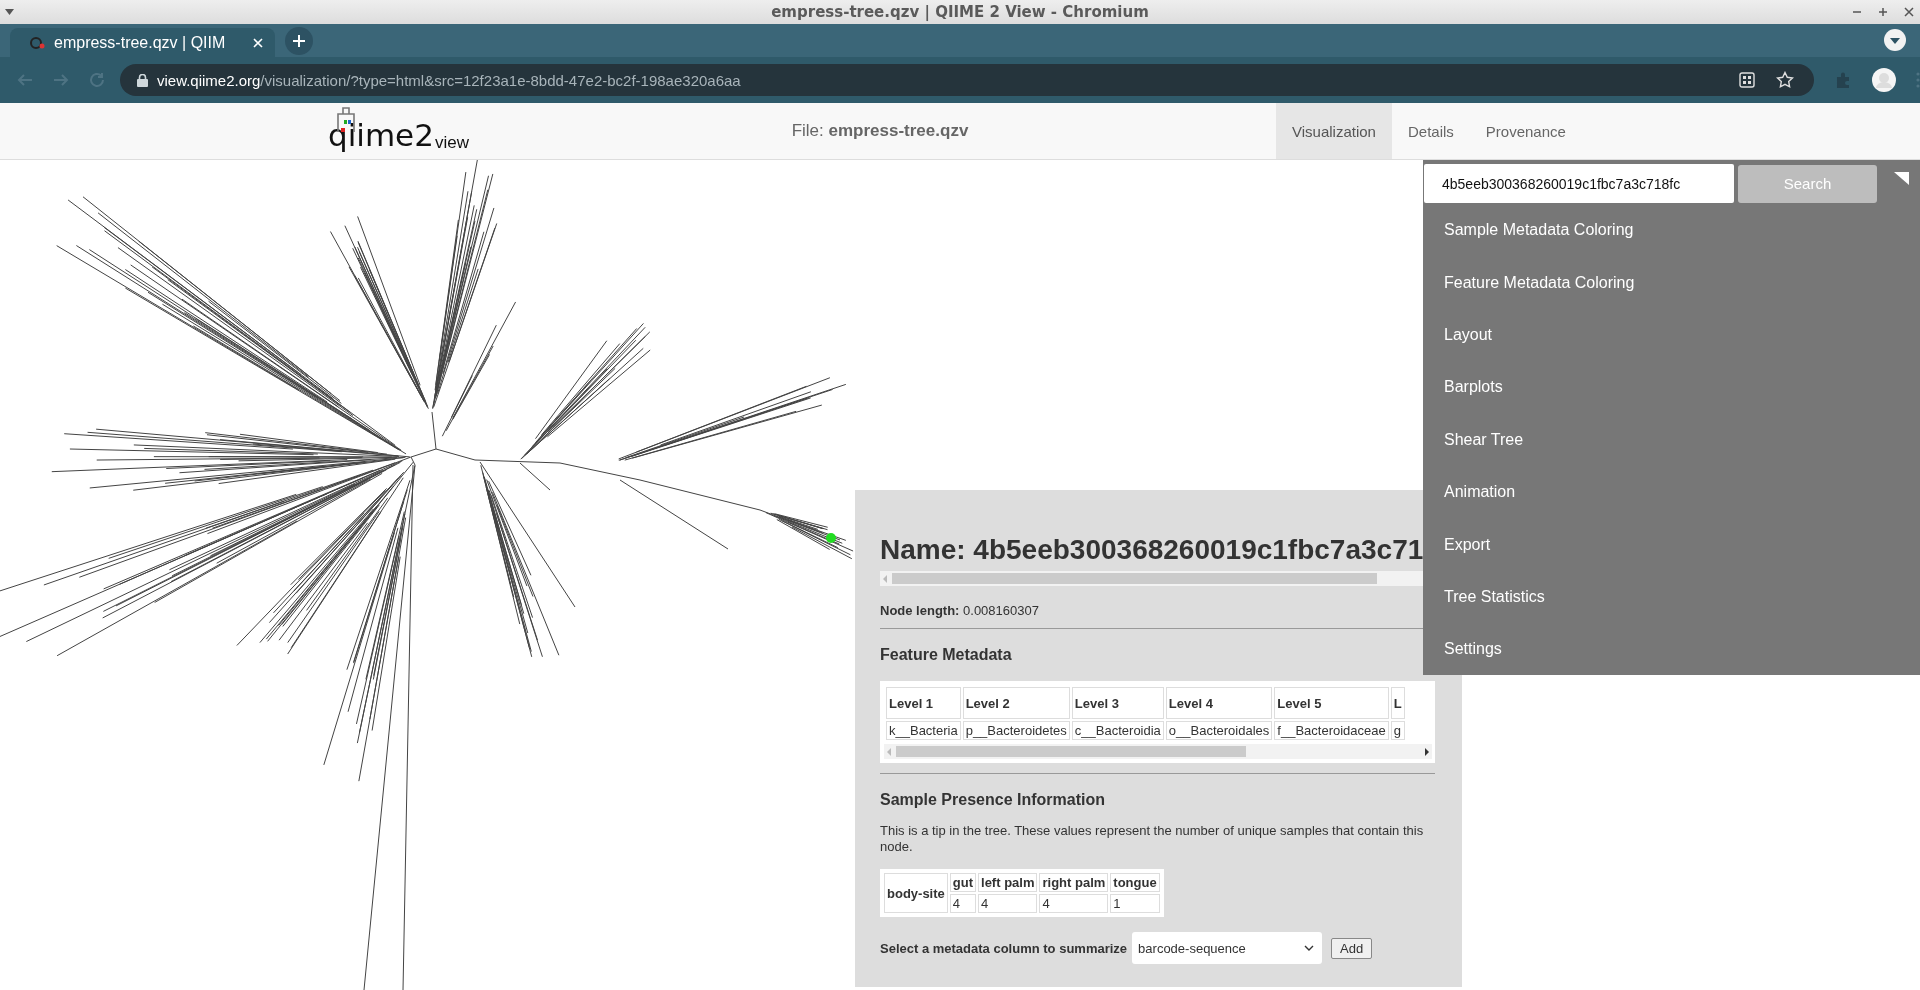 The width and height of the screenshot is (1920, 990). I want to click on lock-icon, so click(142, 80).